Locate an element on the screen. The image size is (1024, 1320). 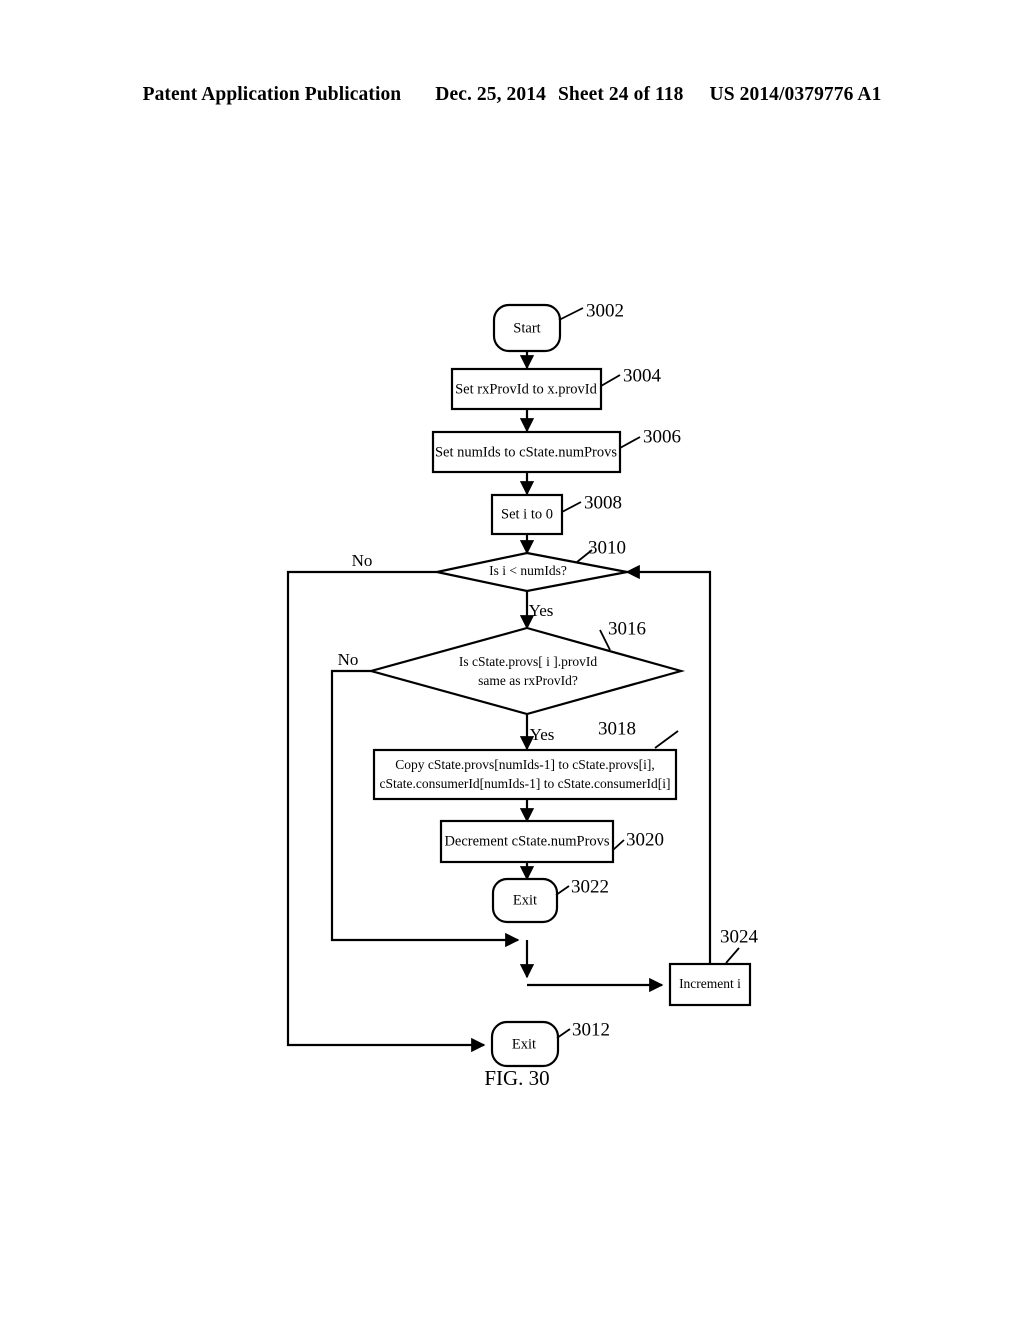
node-set-numids-label: Set numIds to cState.numProvs is located at coordinates (526, 452).